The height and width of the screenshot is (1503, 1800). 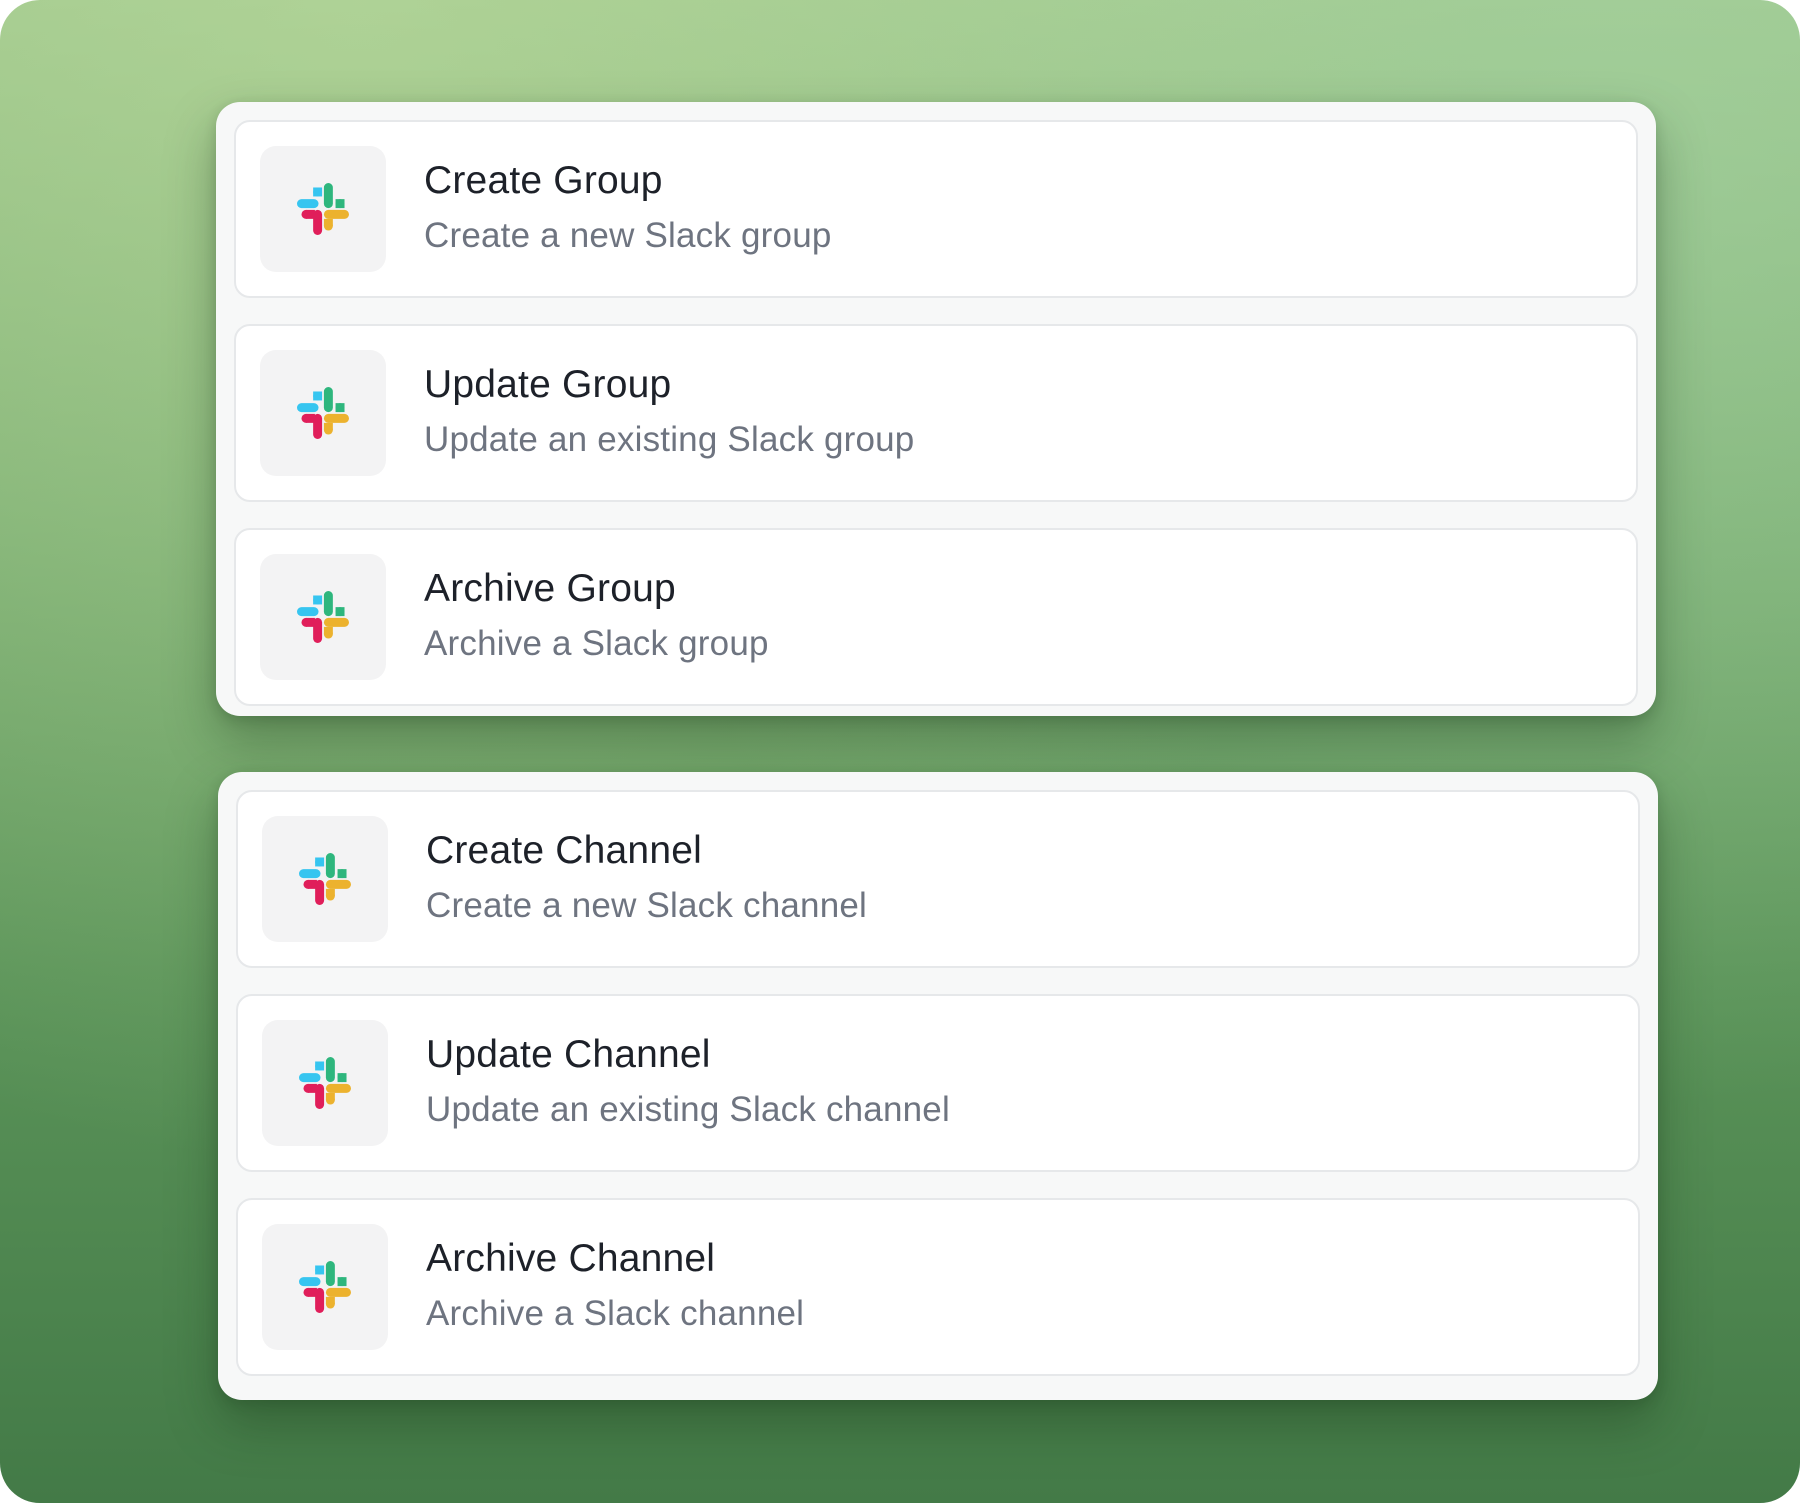 What do you see at coordinates (669, 439) in the screenshot?
I see `action-description: Update an existing Slack group` at bounding box center [669, 439].